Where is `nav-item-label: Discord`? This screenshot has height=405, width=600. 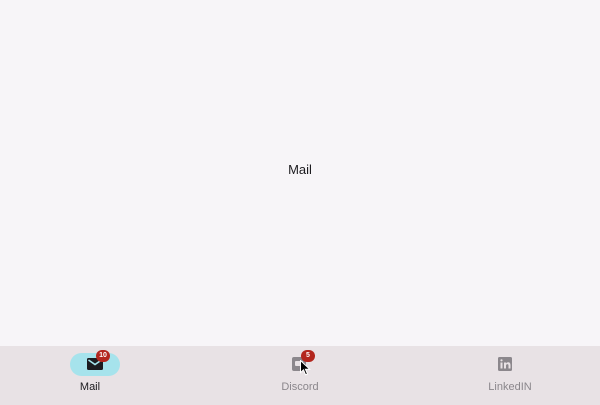 nav-item-label: Discord is located at coordinates (300, 387).